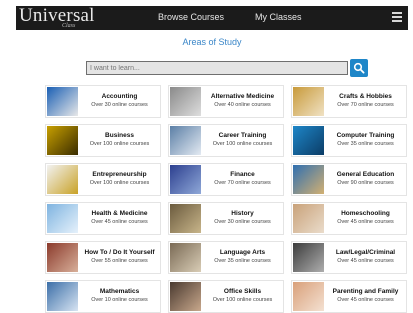 The height and width of the screenshot is (313, 413). What do you see at coordinates (119, 252) in the screenshot?
I see `category-title: How To / Do It Yourself` at bounding box center [119, 252].